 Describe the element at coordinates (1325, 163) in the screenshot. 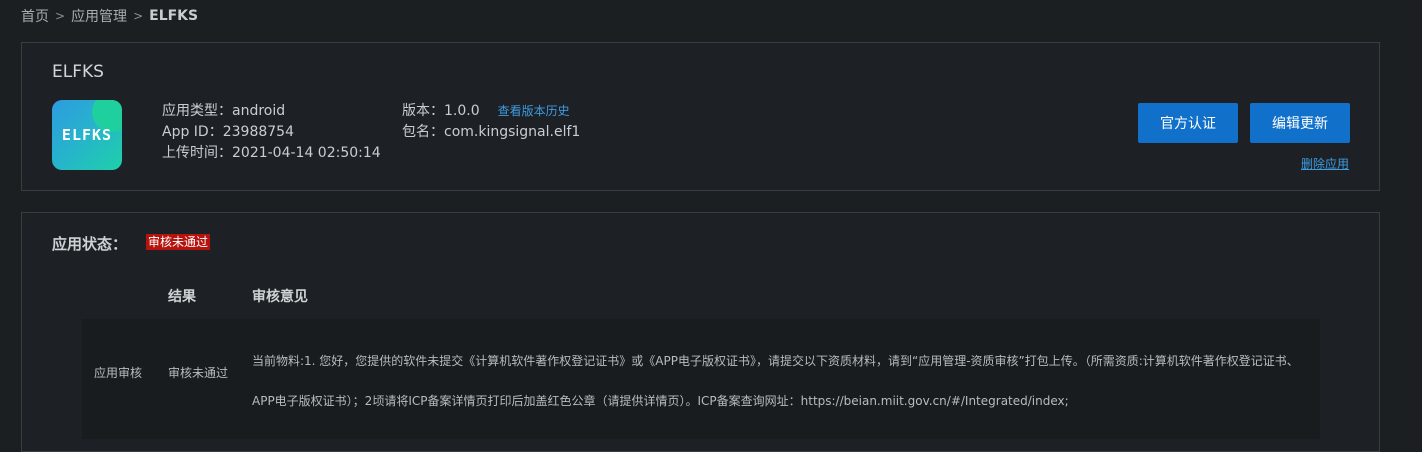

I see `delete-app-link: 删除应用` at that location.